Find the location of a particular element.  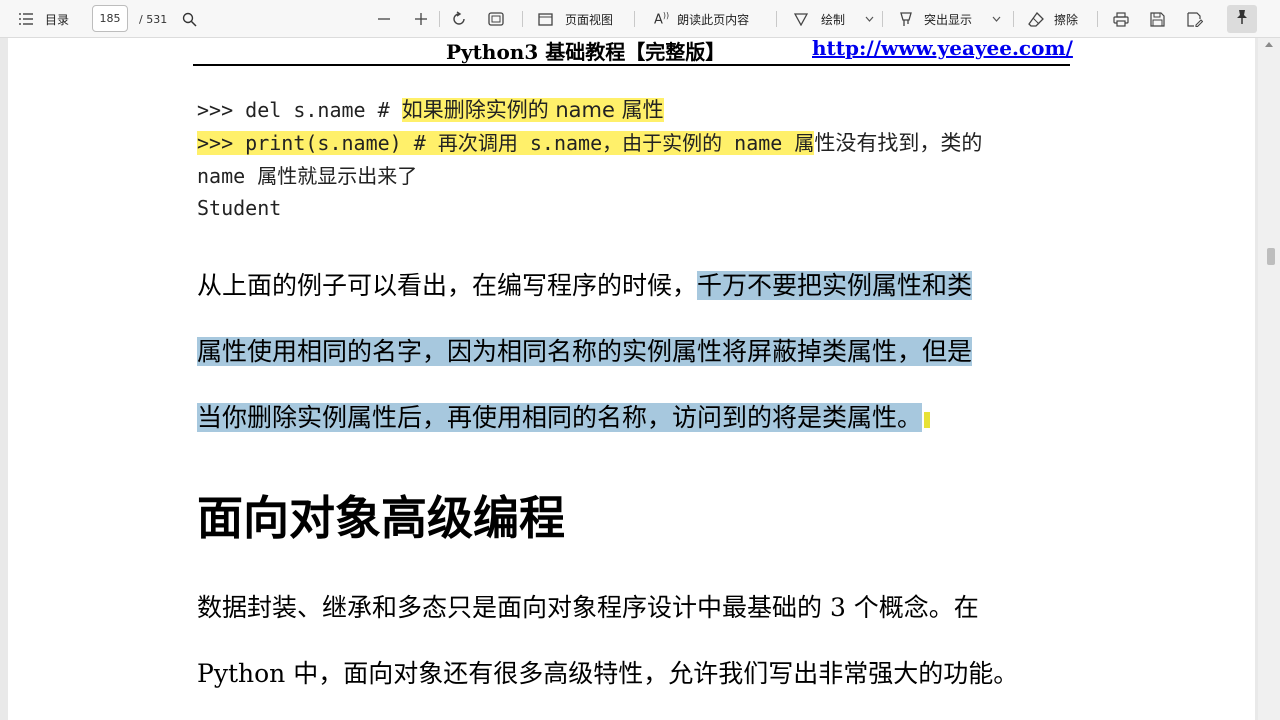

save-icon is located at coordinates (1157, 19).